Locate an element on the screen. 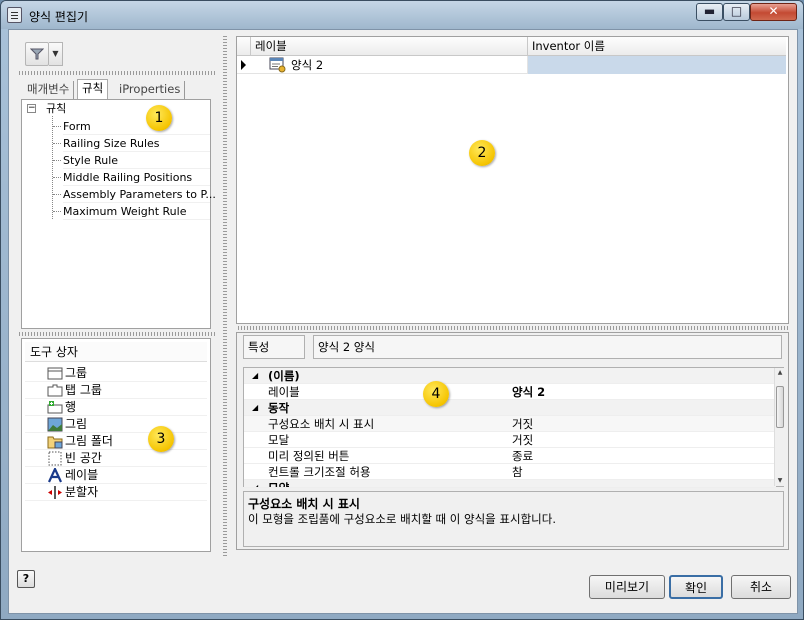 This screenshot has height=620, width=804. toolbox-item-label: 탭 그룹 is located at coordinates (83, 390).